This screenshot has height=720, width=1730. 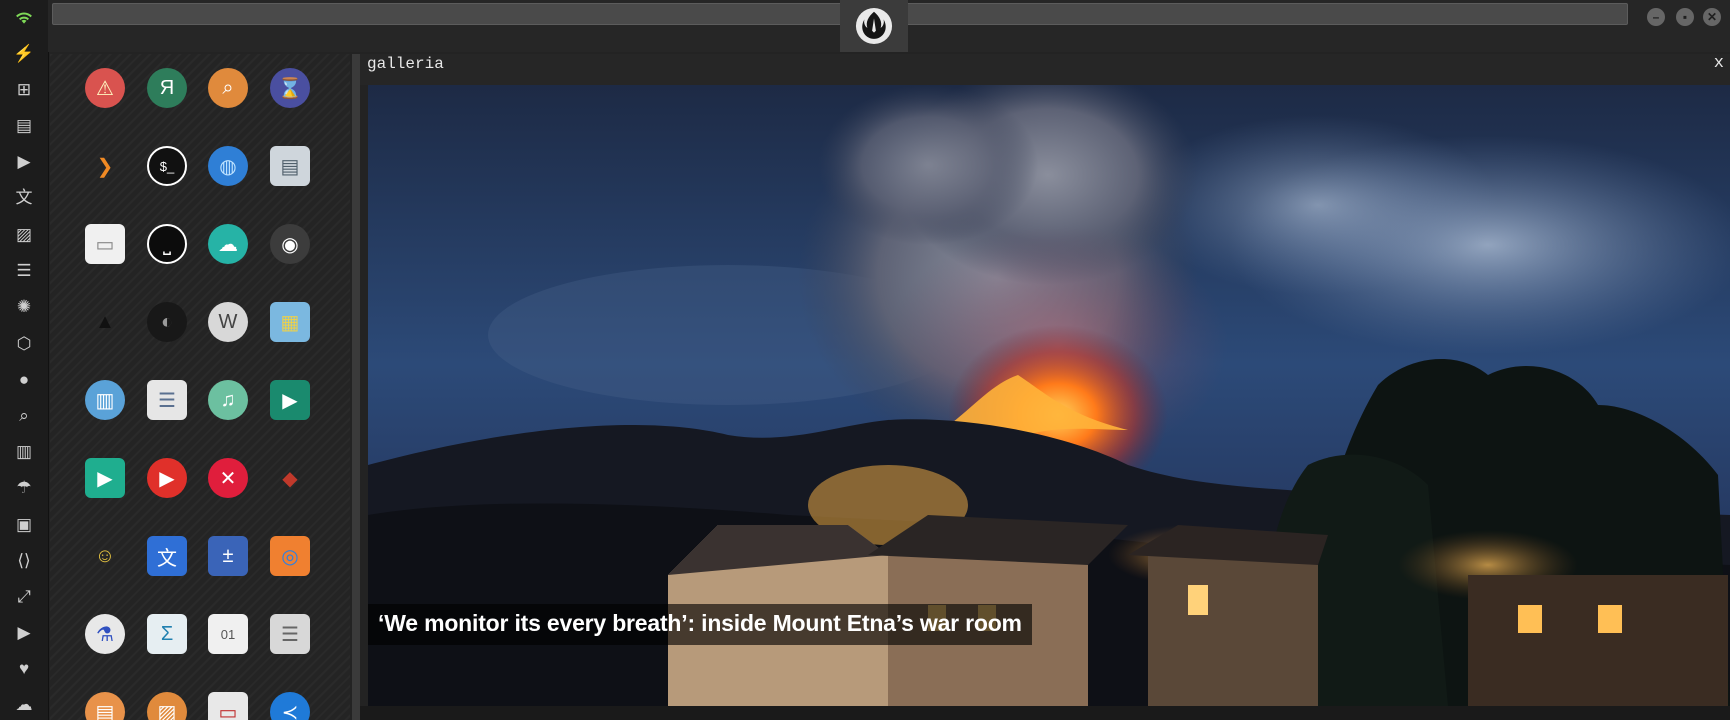 I want to click on cloud-lock-glyph: ☁, so click(x=228, y=244).